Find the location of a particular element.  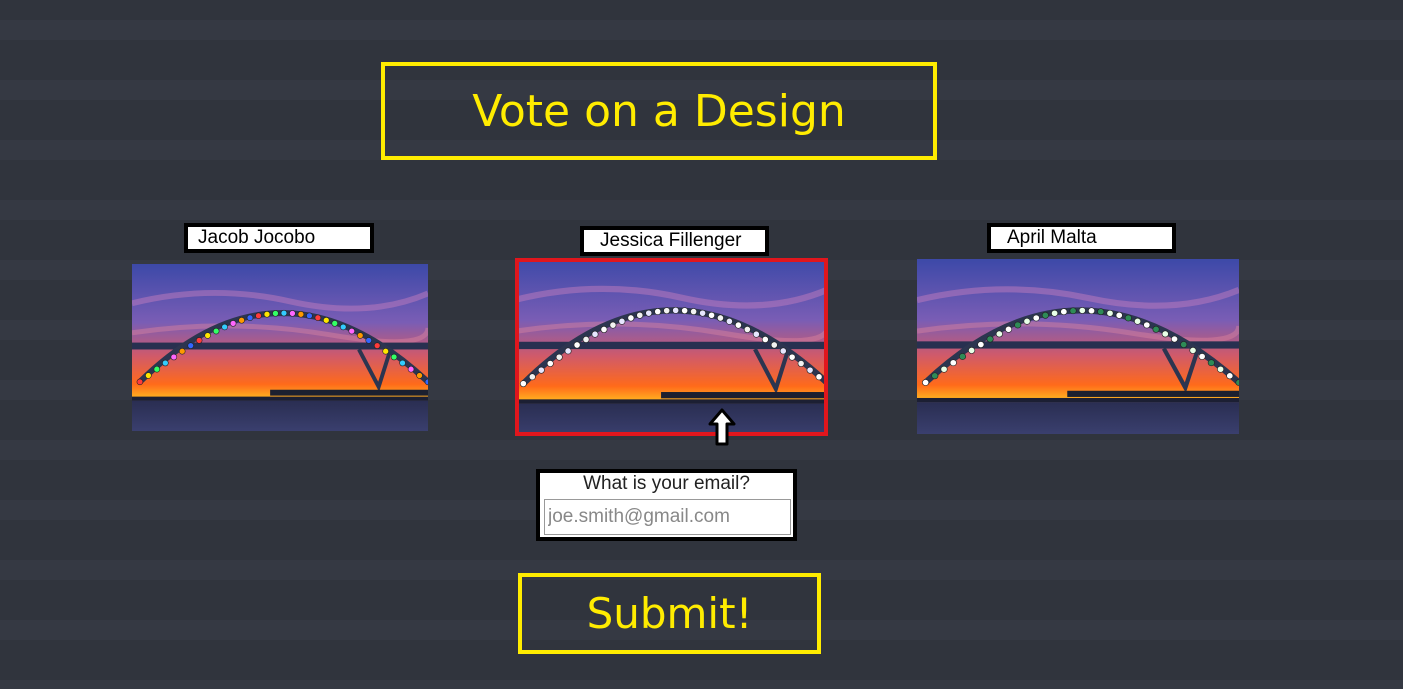

email-label: What is your email? is located at coordinates (666, 483).